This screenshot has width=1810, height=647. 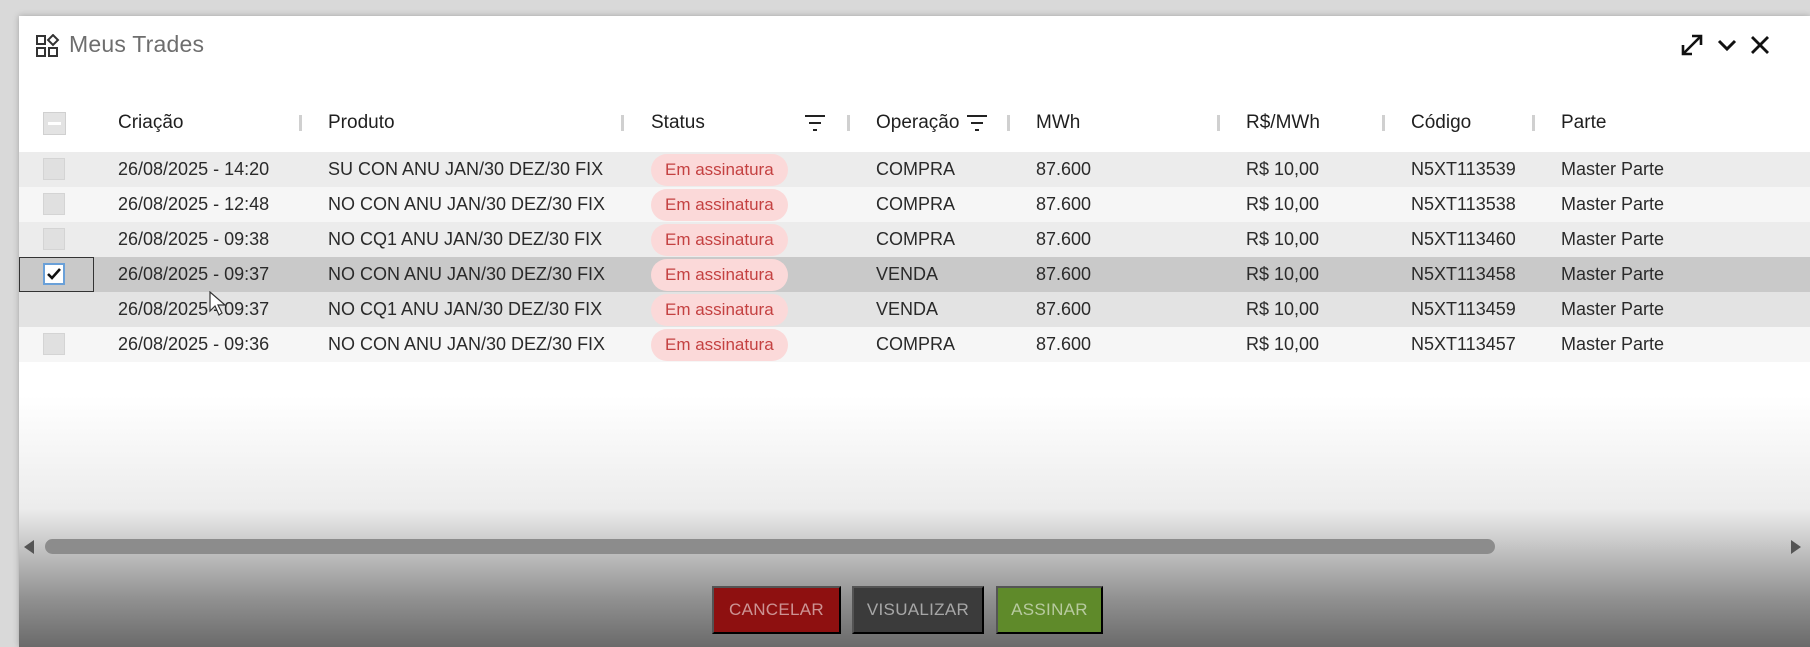 What do you see at coordinates (48, 45) in the screenshot?
I see `widgets-icon` at bounding box center [48, 45].